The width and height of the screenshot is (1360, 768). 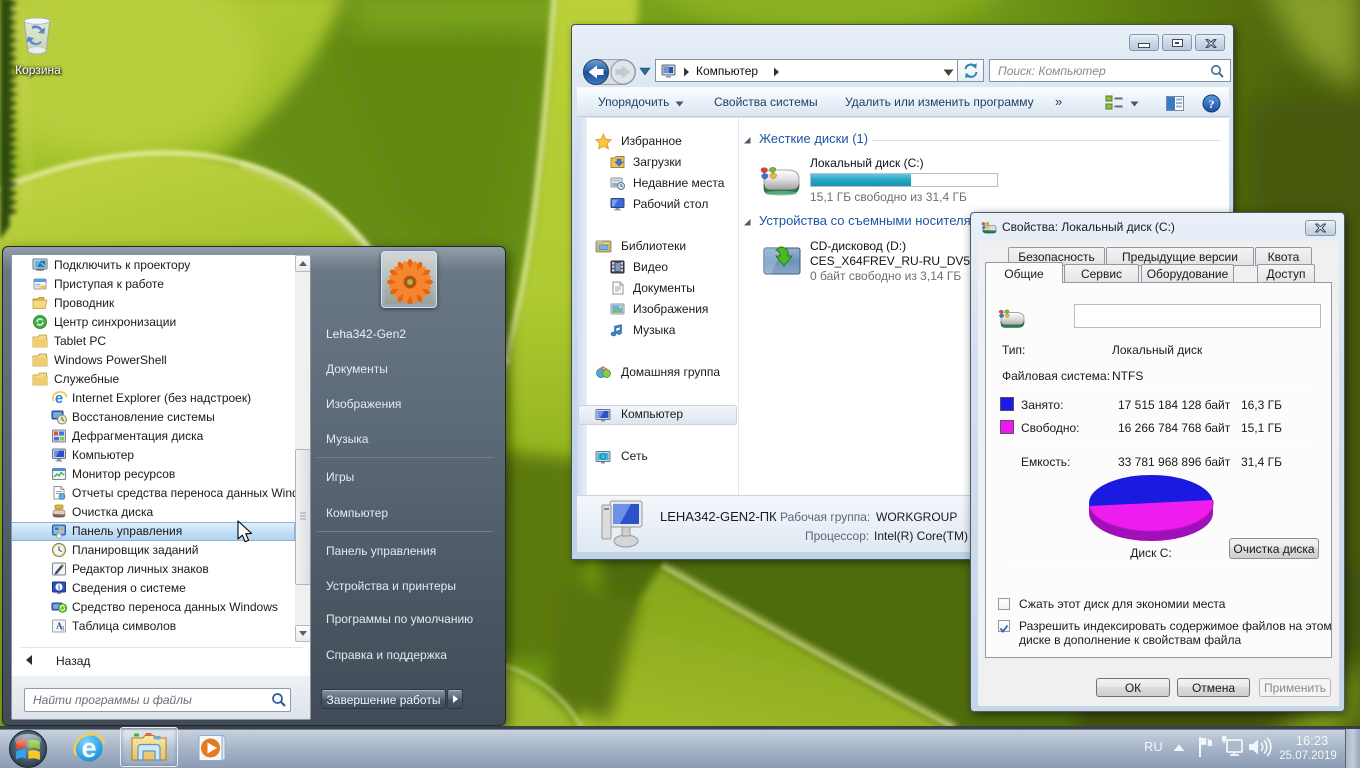 I want to click on svg-text: e, so click(x=88, y=748).